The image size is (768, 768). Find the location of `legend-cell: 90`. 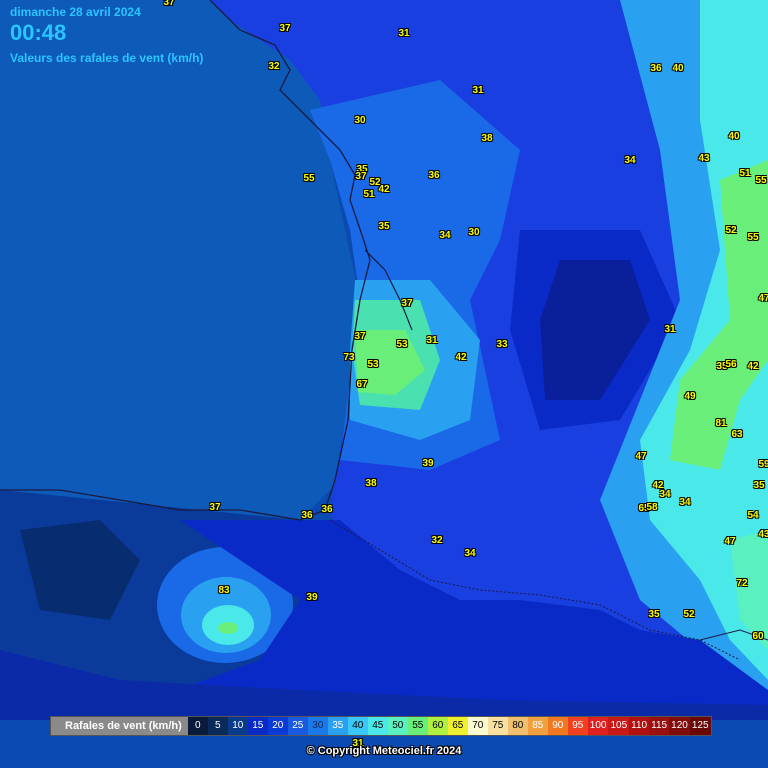

legend-cell: 90 is located at coordinates (557, 726).